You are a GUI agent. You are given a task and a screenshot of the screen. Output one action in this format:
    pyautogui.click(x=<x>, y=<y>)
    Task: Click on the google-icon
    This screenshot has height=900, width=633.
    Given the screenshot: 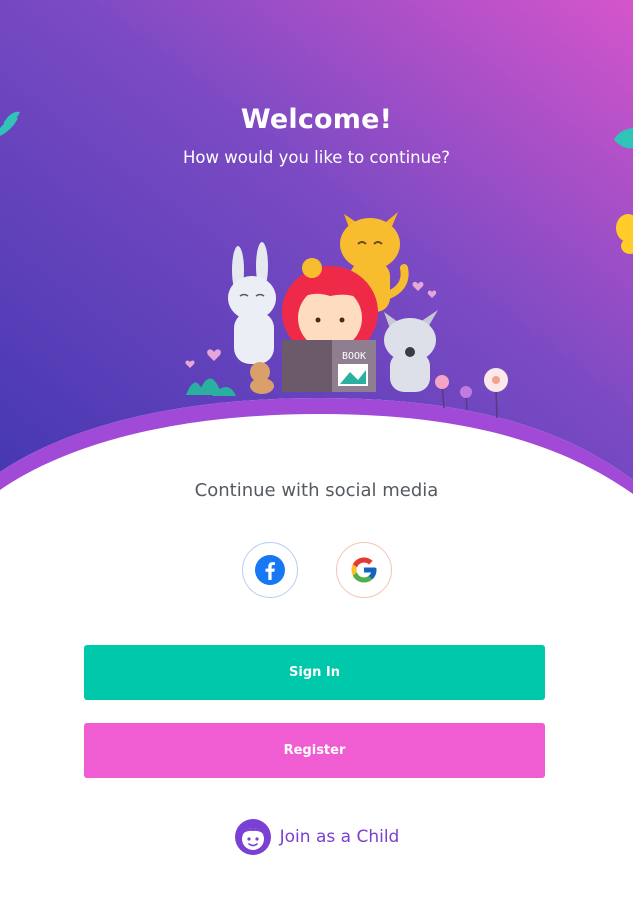 What is the action you would take?
    pyautogui.click(x=363, y=570)
    